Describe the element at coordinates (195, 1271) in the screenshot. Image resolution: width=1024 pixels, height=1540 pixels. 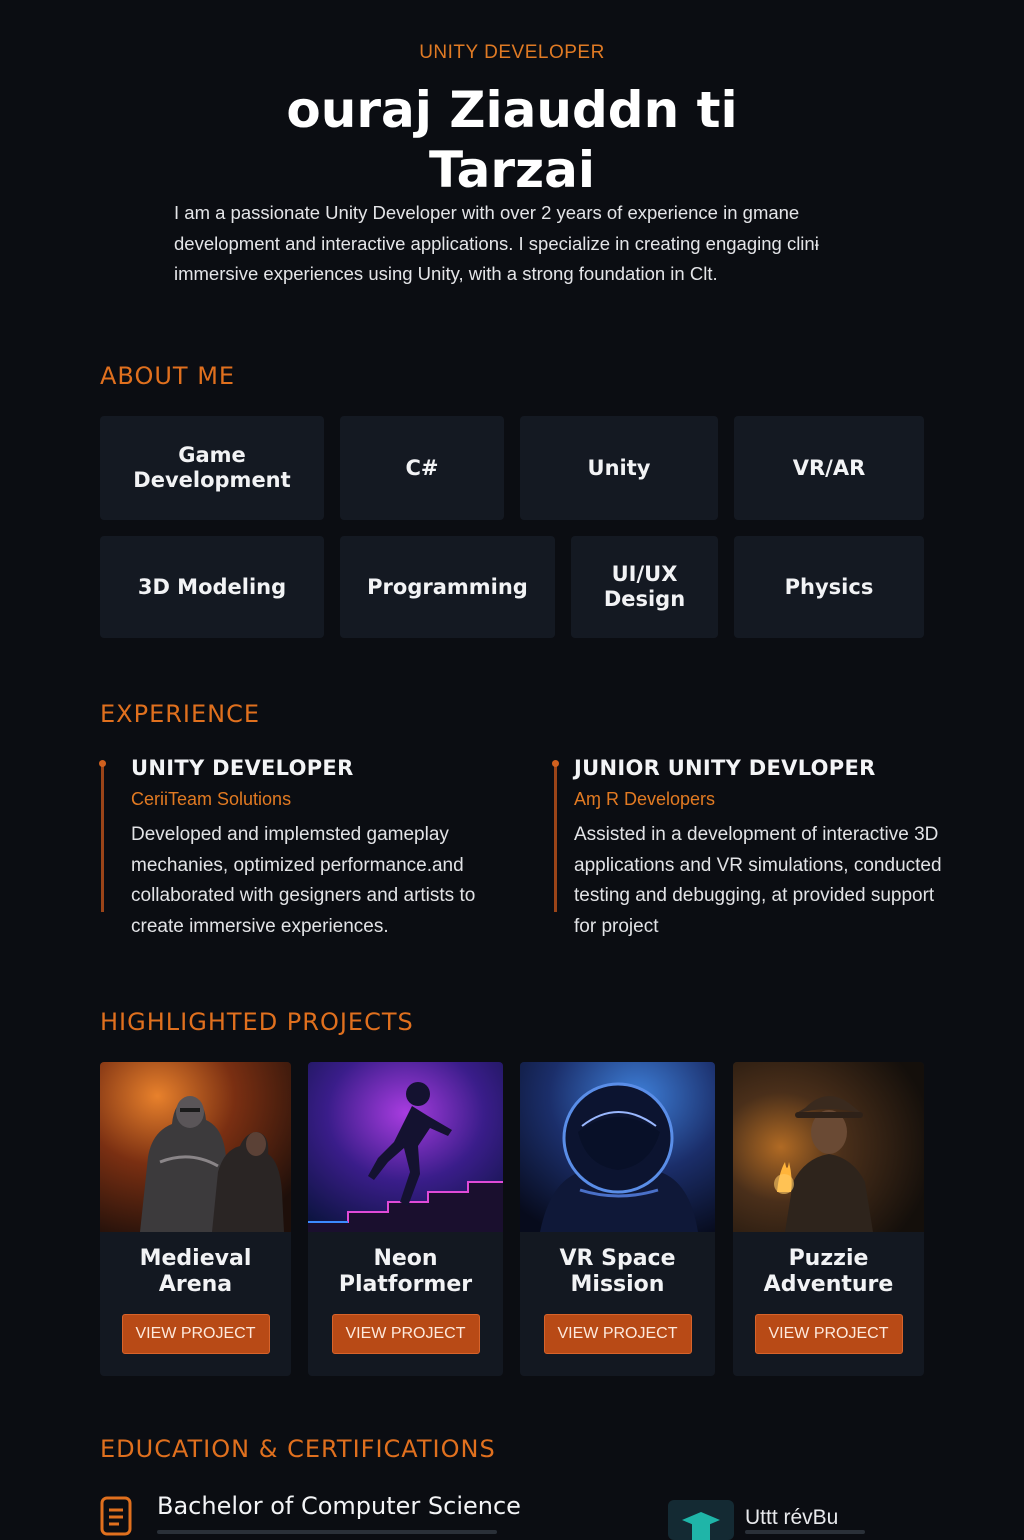
I see `project-title: Medieval Arena` at that location.